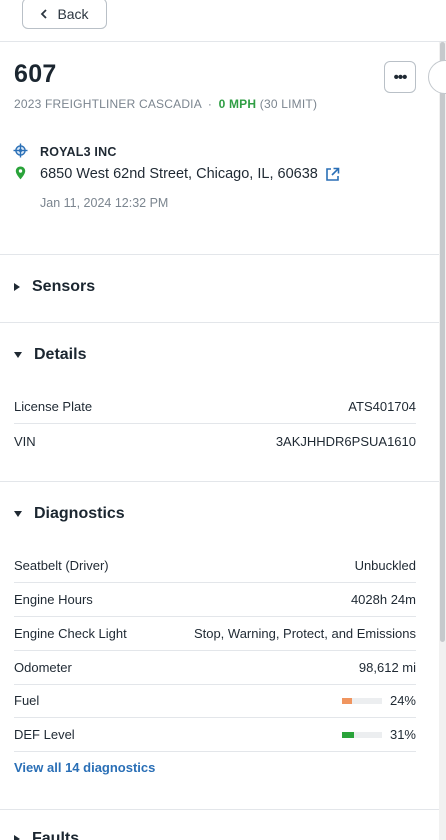  Describe the element at coordinates (44, 734) in the screenshot. I see `row-label: DEF Level` at that location.